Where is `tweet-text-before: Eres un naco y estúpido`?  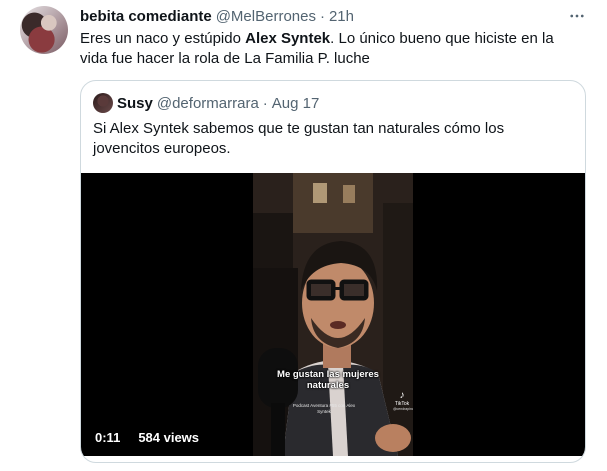
tweet-text-before: Eres un naco y estúpido is located at coordinates (163, 38).